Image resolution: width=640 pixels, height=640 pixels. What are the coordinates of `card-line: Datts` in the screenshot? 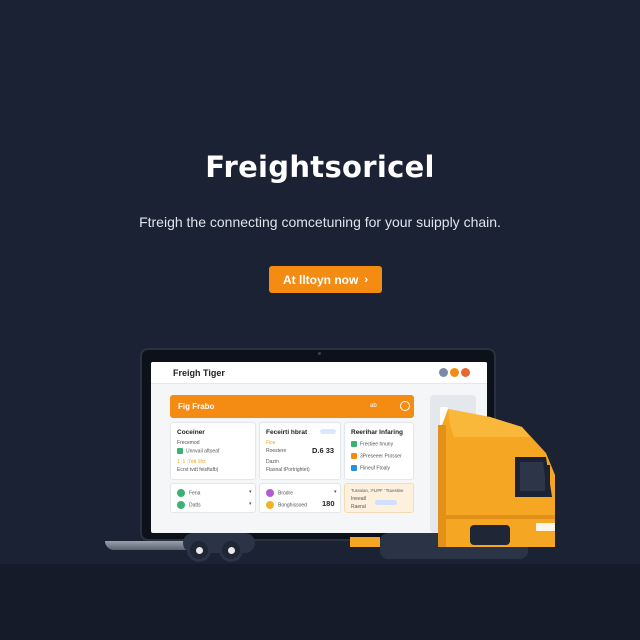 It's located at (189, 505).